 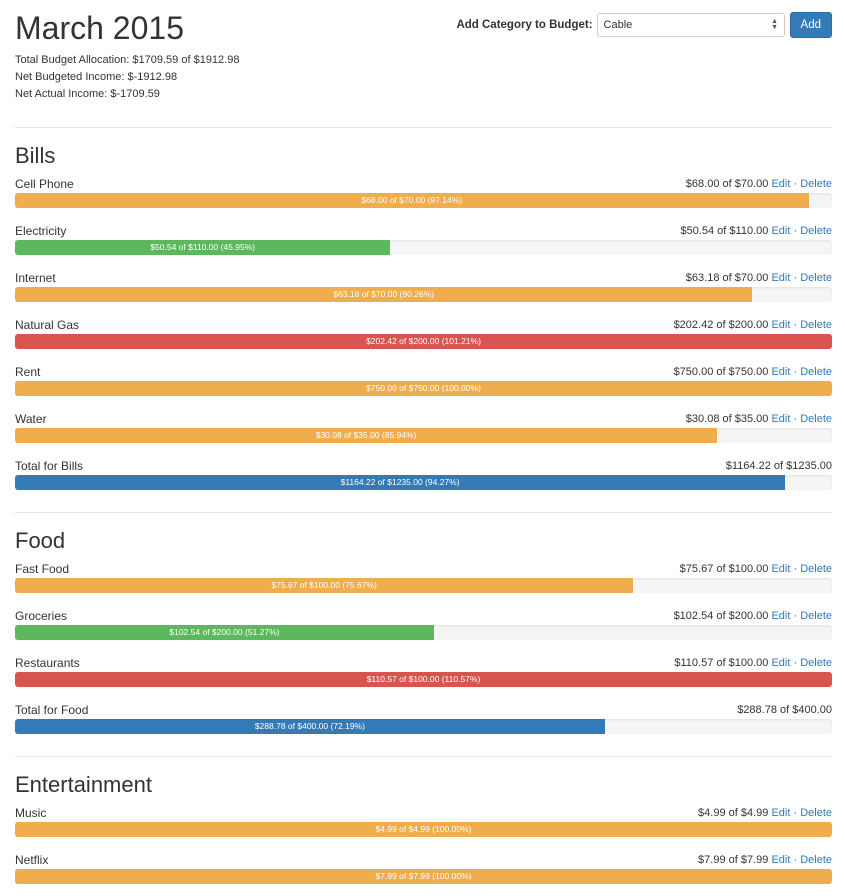 What do you see at coordinates (765, 813) in the screenshot?
I see `amount-and-actions: $4.99 of $4.99 Edit · Delete` at bounding box center [765, 813].